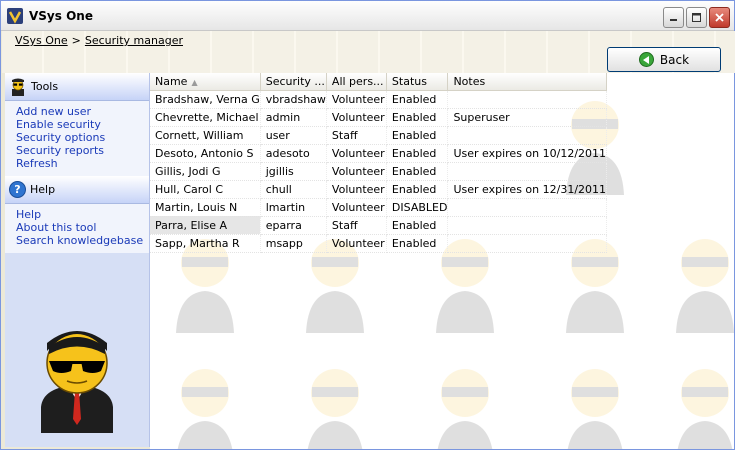 The image size is (735, 450). I want to click on back-button-label: Back, so click(674, 59).